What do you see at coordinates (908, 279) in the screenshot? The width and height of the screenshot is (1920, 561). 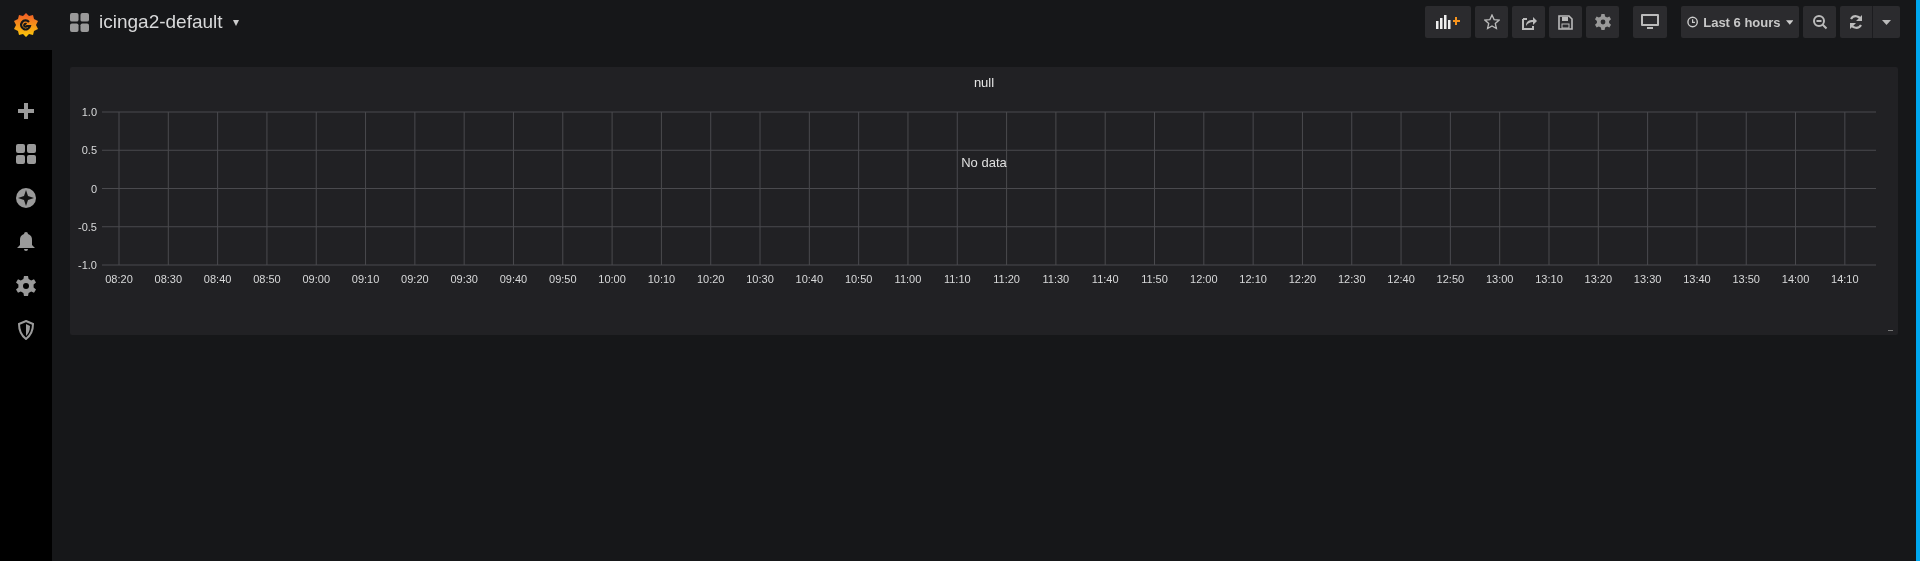 I see `x-axis-label: 11:00` at bounding box center [908, 279].